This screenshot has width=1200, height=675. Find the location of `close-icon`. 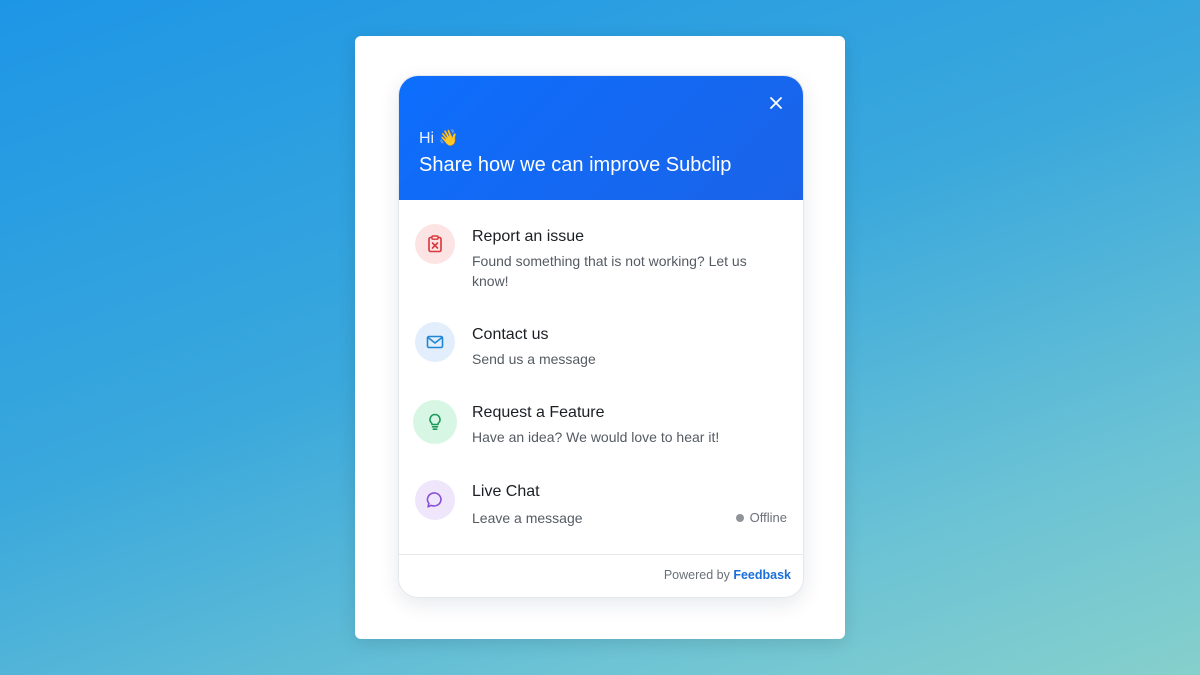

close-icon is located at coordinates (776, 103).